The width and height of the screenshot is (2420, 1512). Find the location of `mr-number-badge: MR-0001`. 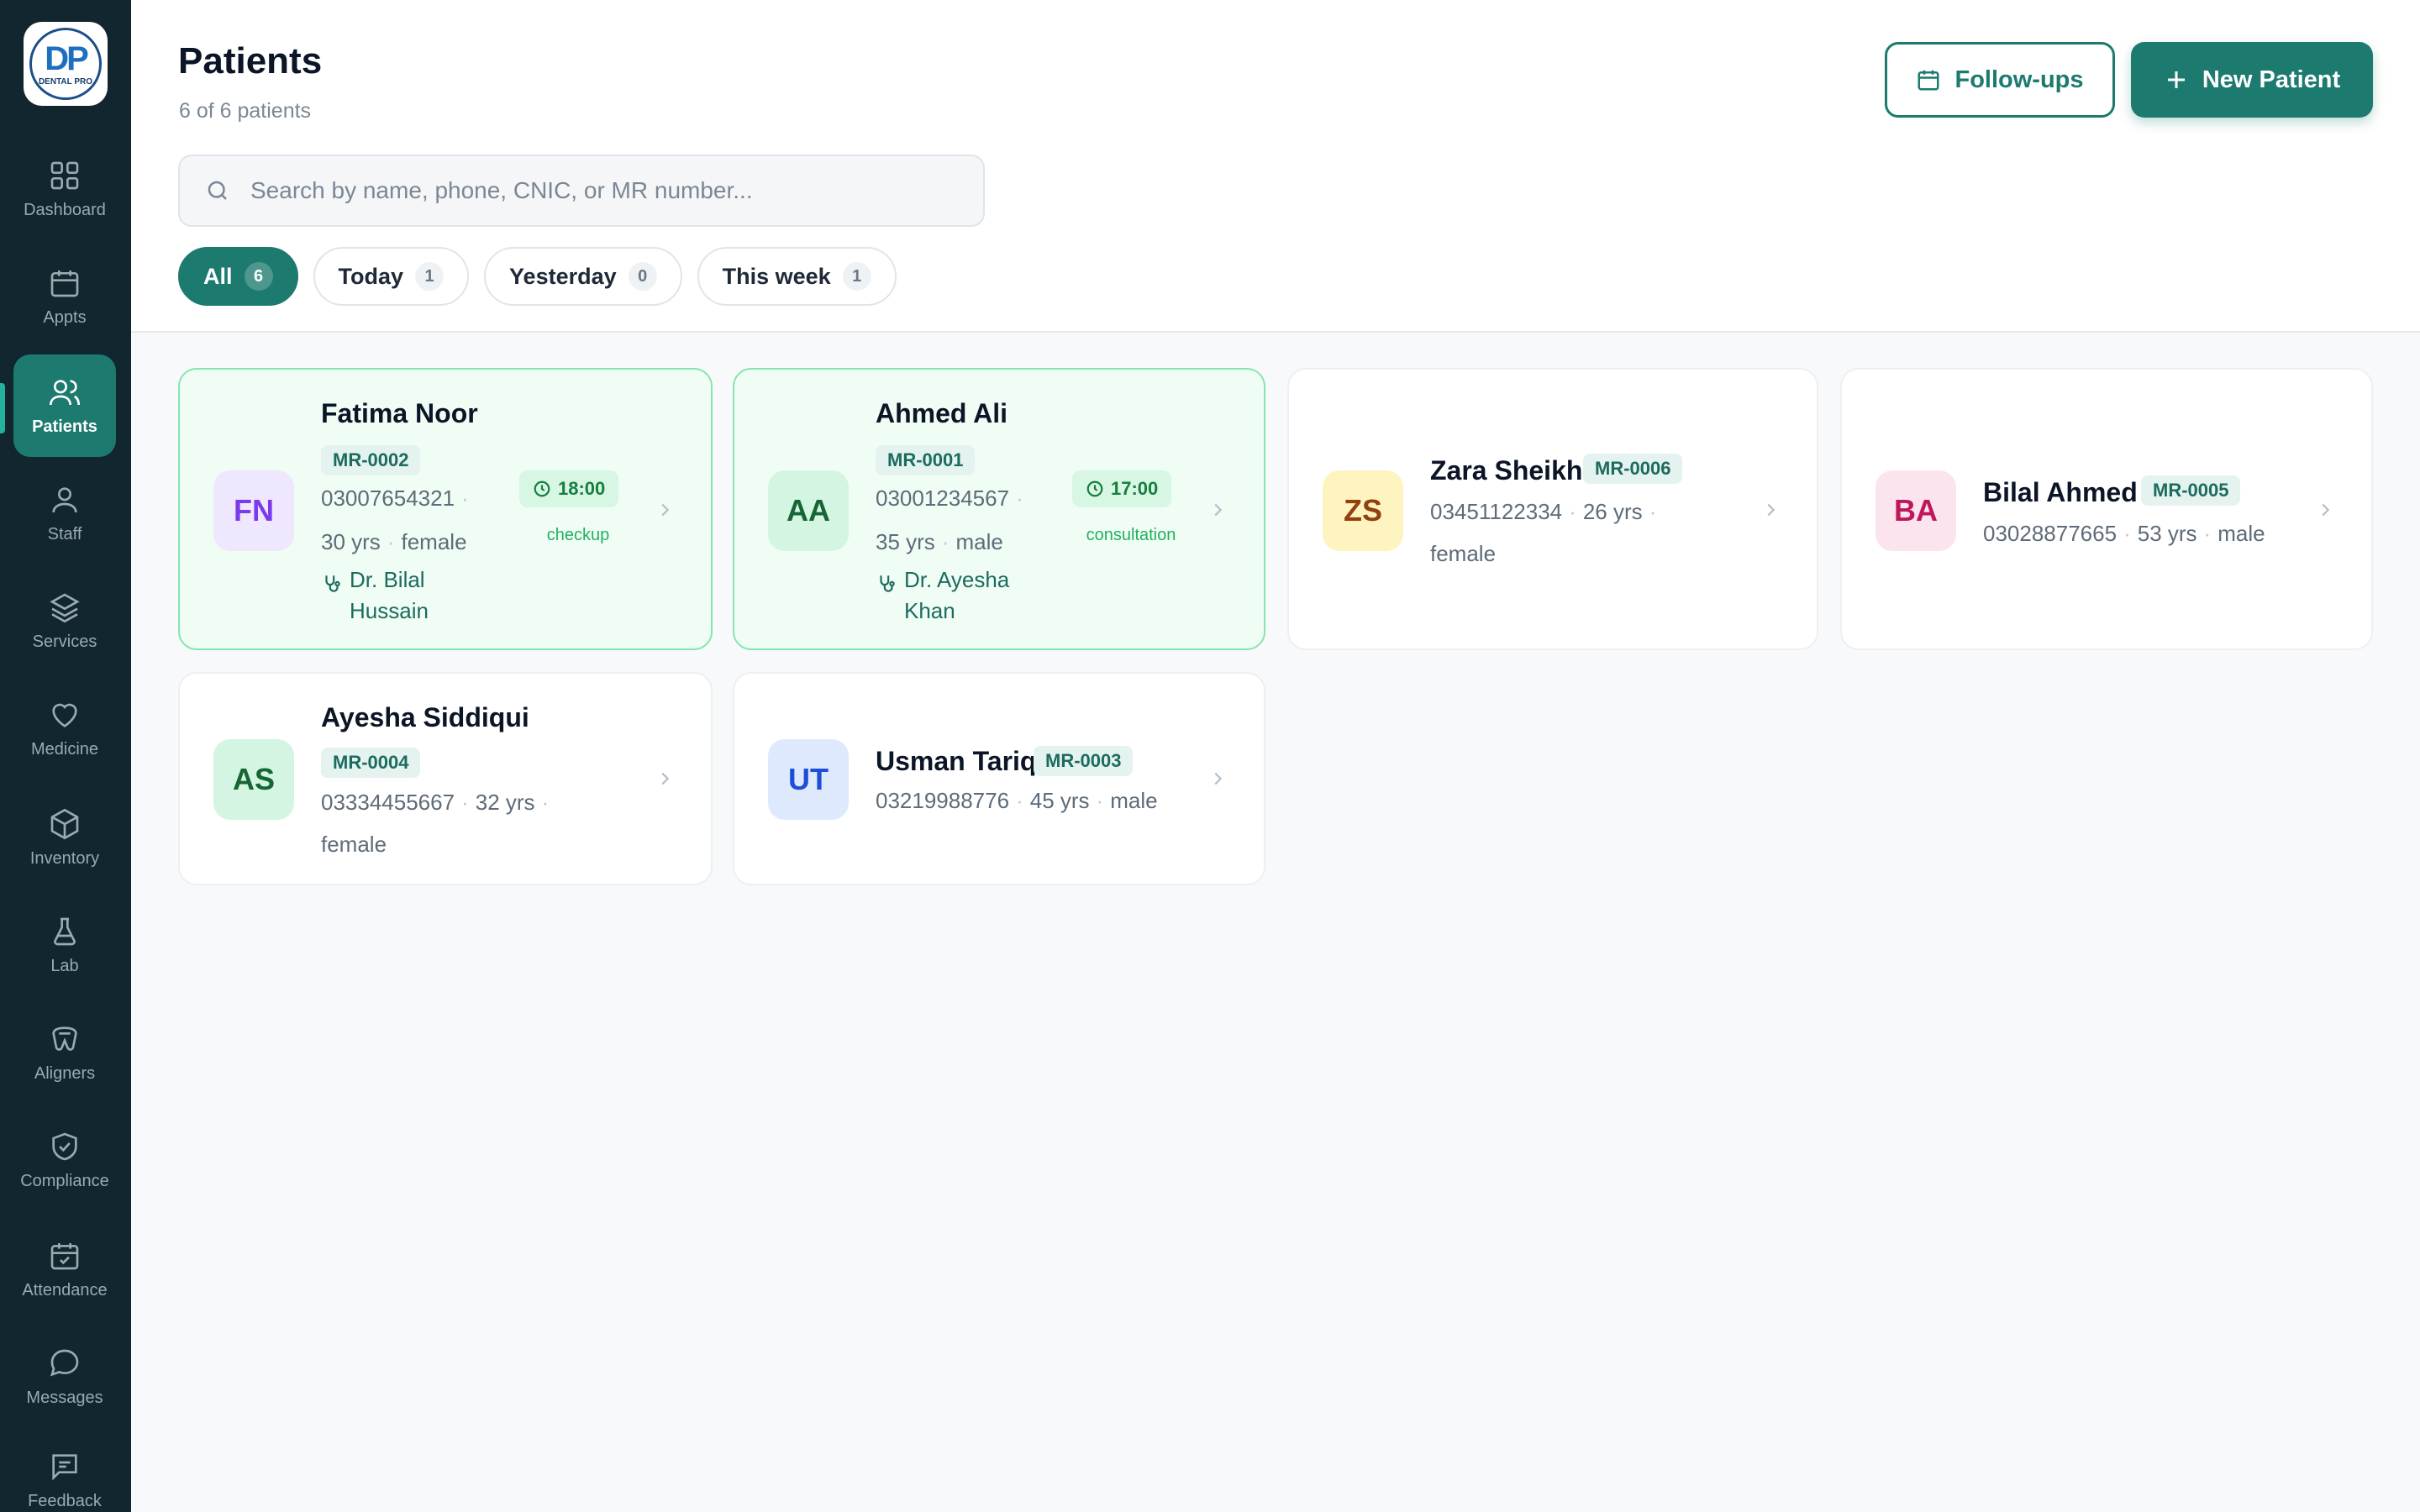

mr-number-badge: MR-0001 is located at coordinates (926, 460).